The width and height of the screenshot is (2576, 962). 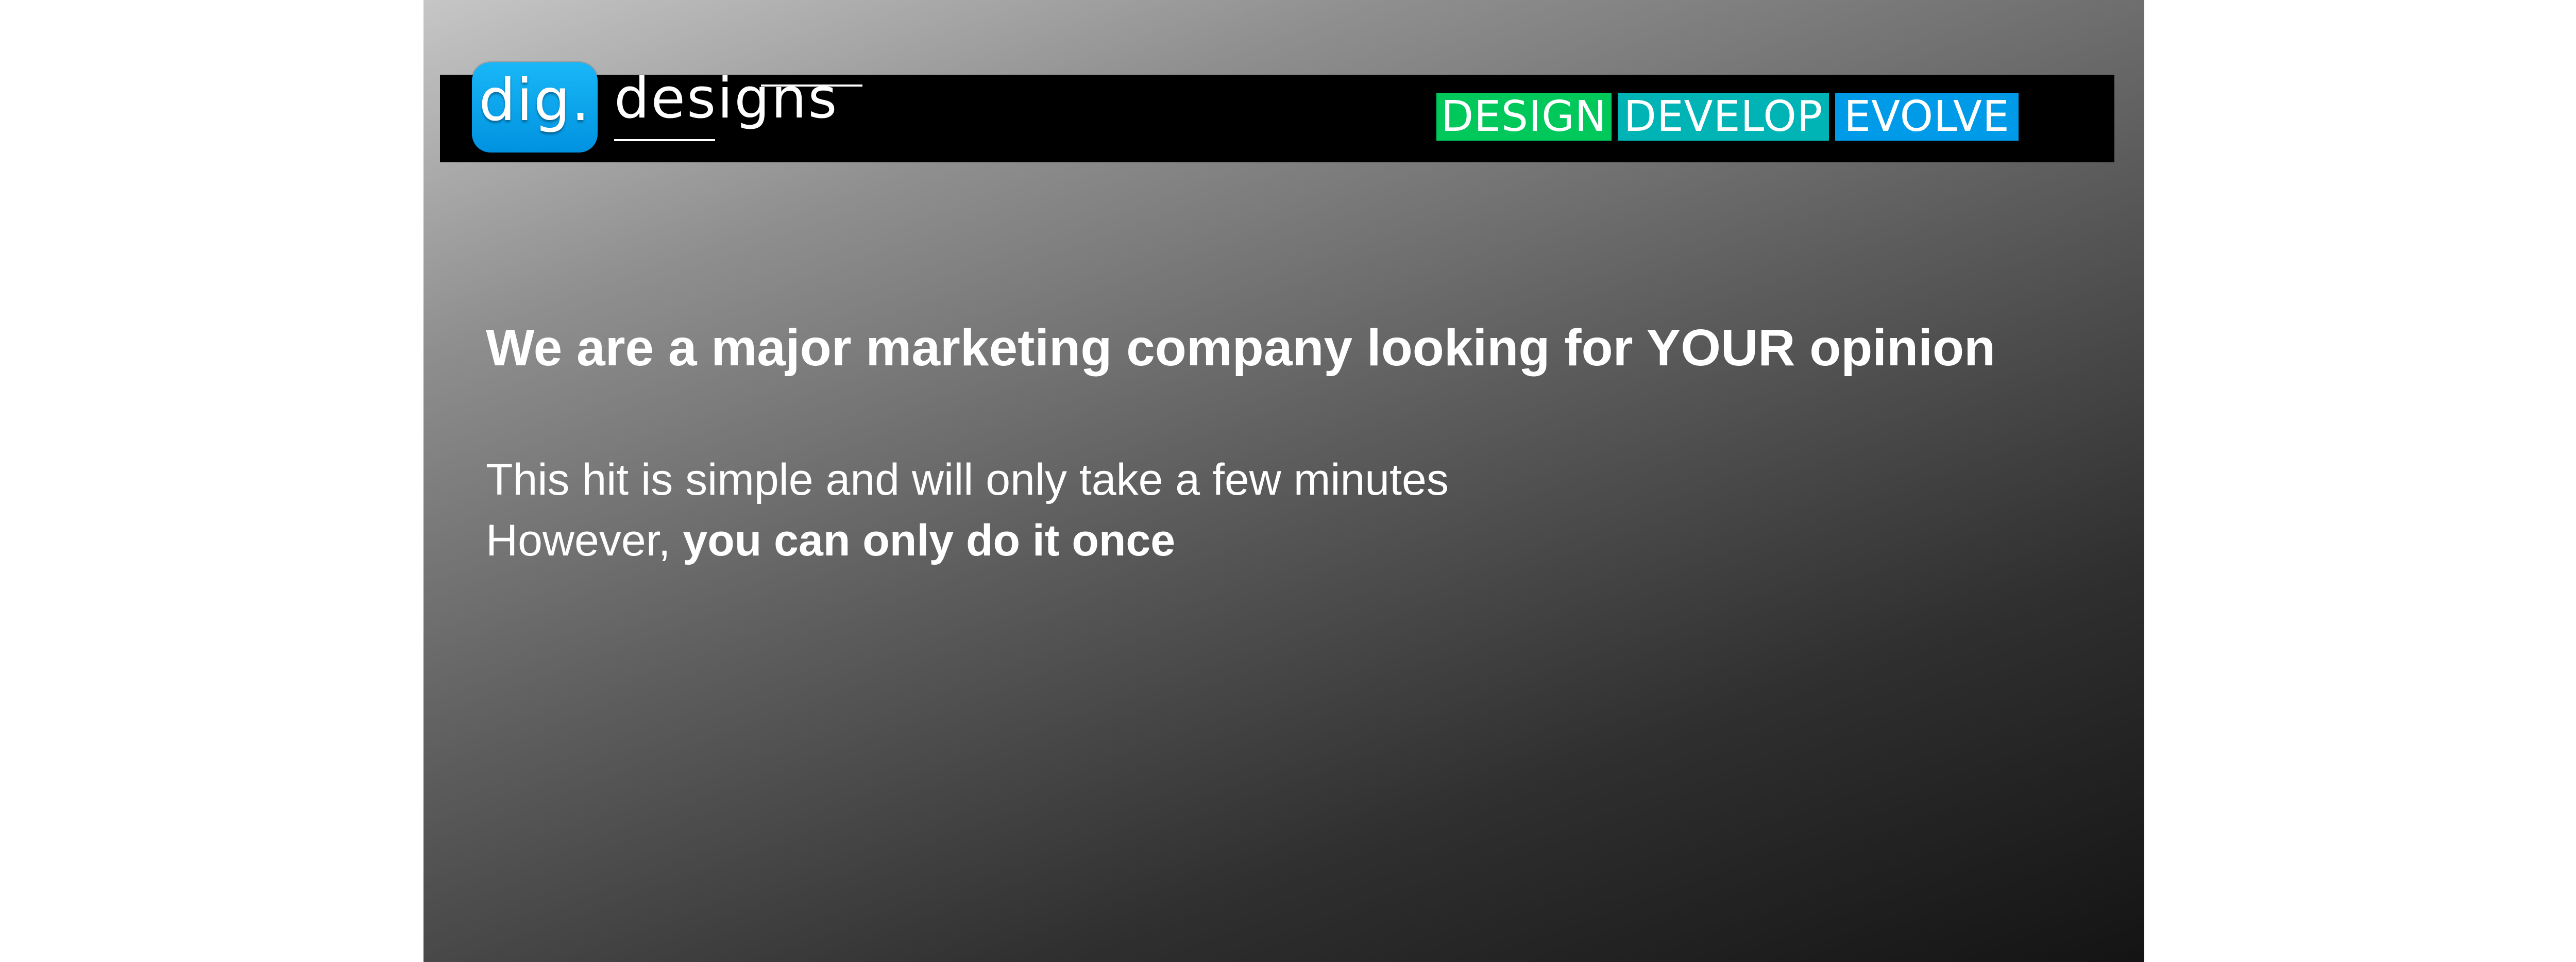 I want to click on notice-text: However, you can only do it once, so click(x=830, y=540).